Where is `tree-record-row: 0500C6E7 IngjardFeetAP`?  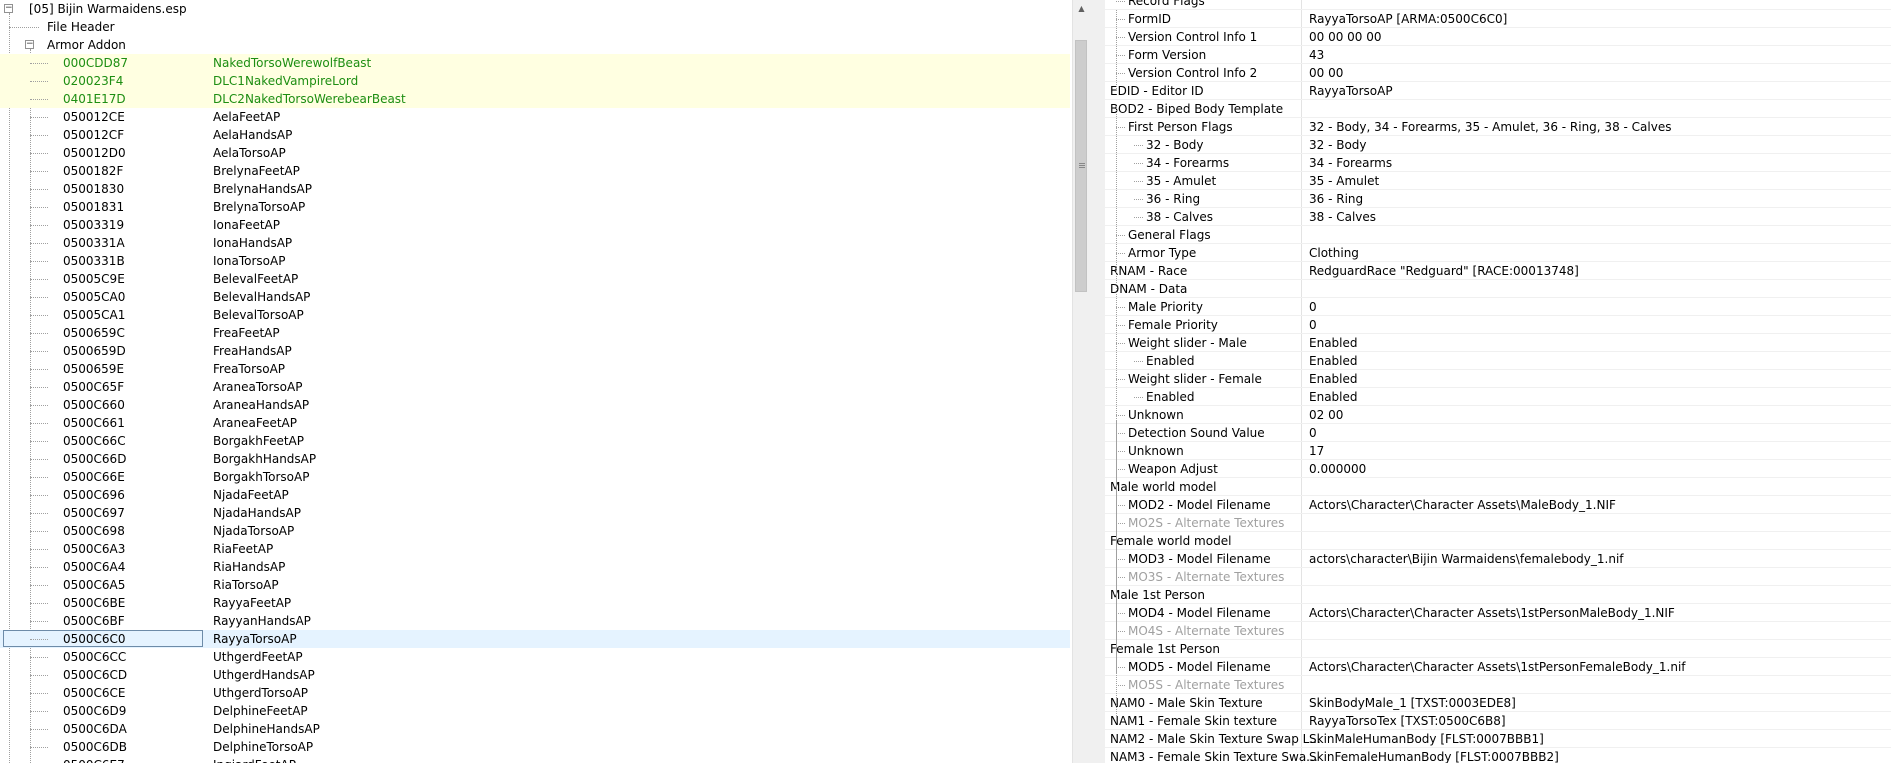
tree-record-row: 0500C6E7 IngjardFeetAP is located at coordinates (535, 759).